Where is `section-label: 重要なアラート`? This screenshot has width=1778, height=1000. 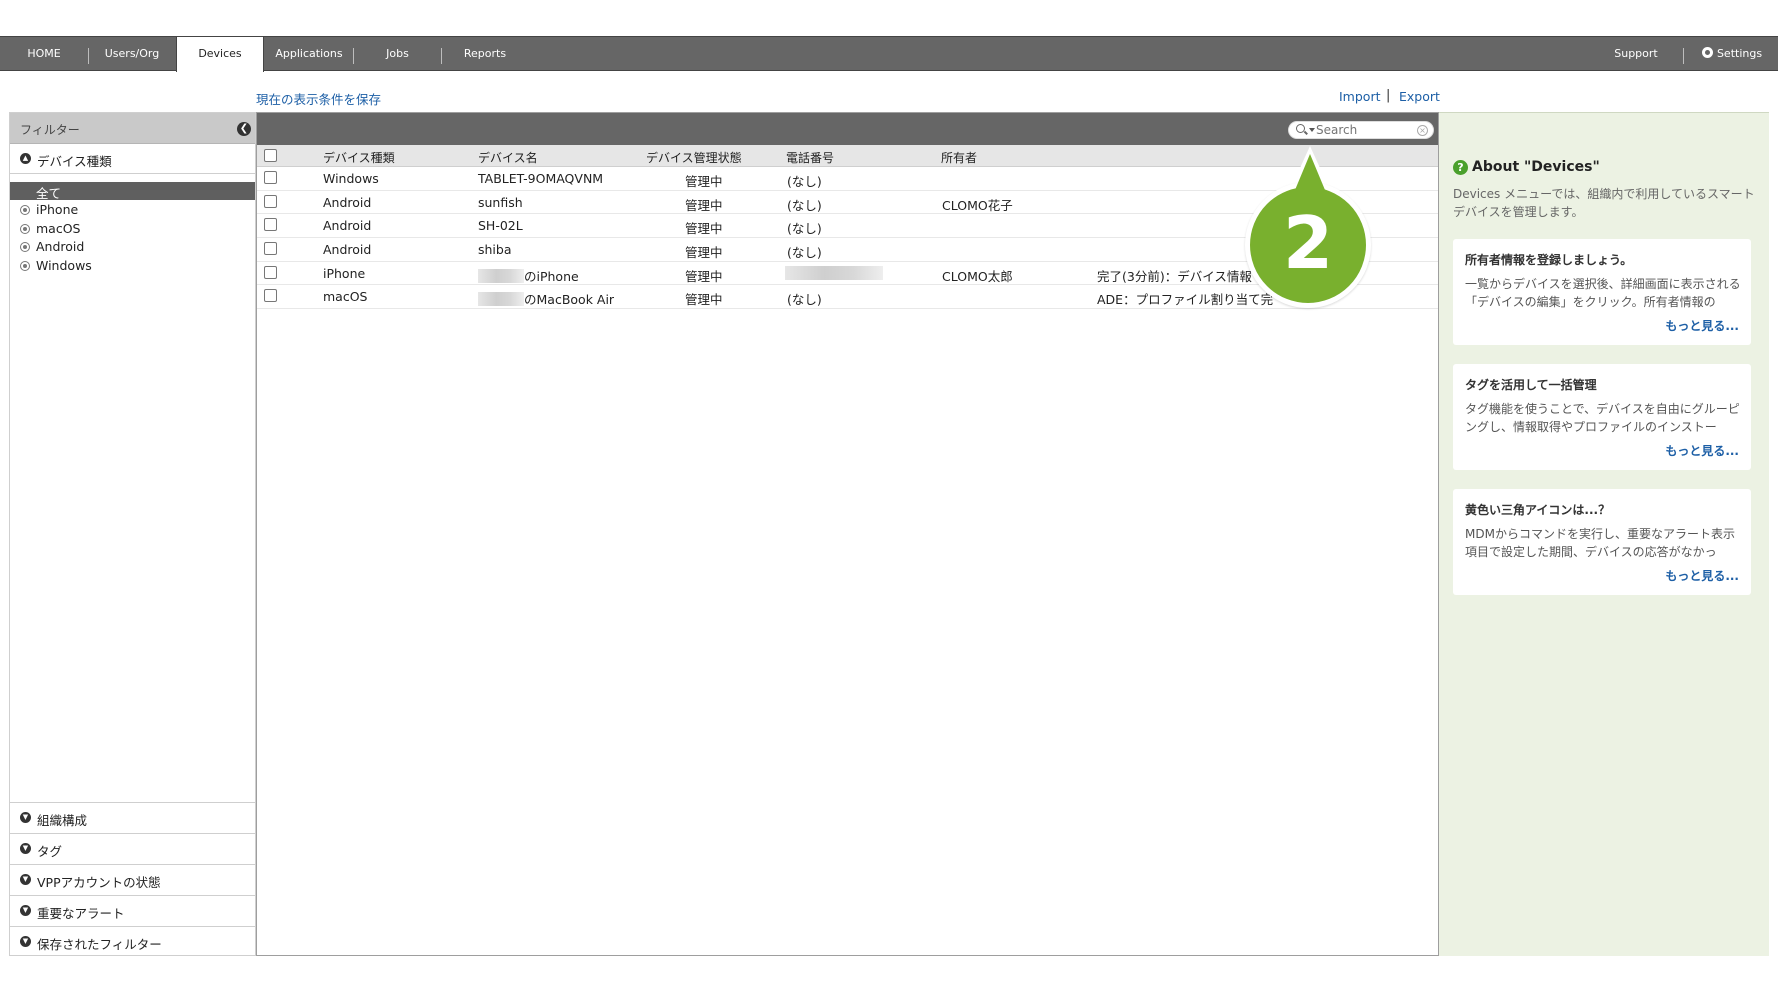 section-label: 重要なアラート is located at coordinates (81, 913).